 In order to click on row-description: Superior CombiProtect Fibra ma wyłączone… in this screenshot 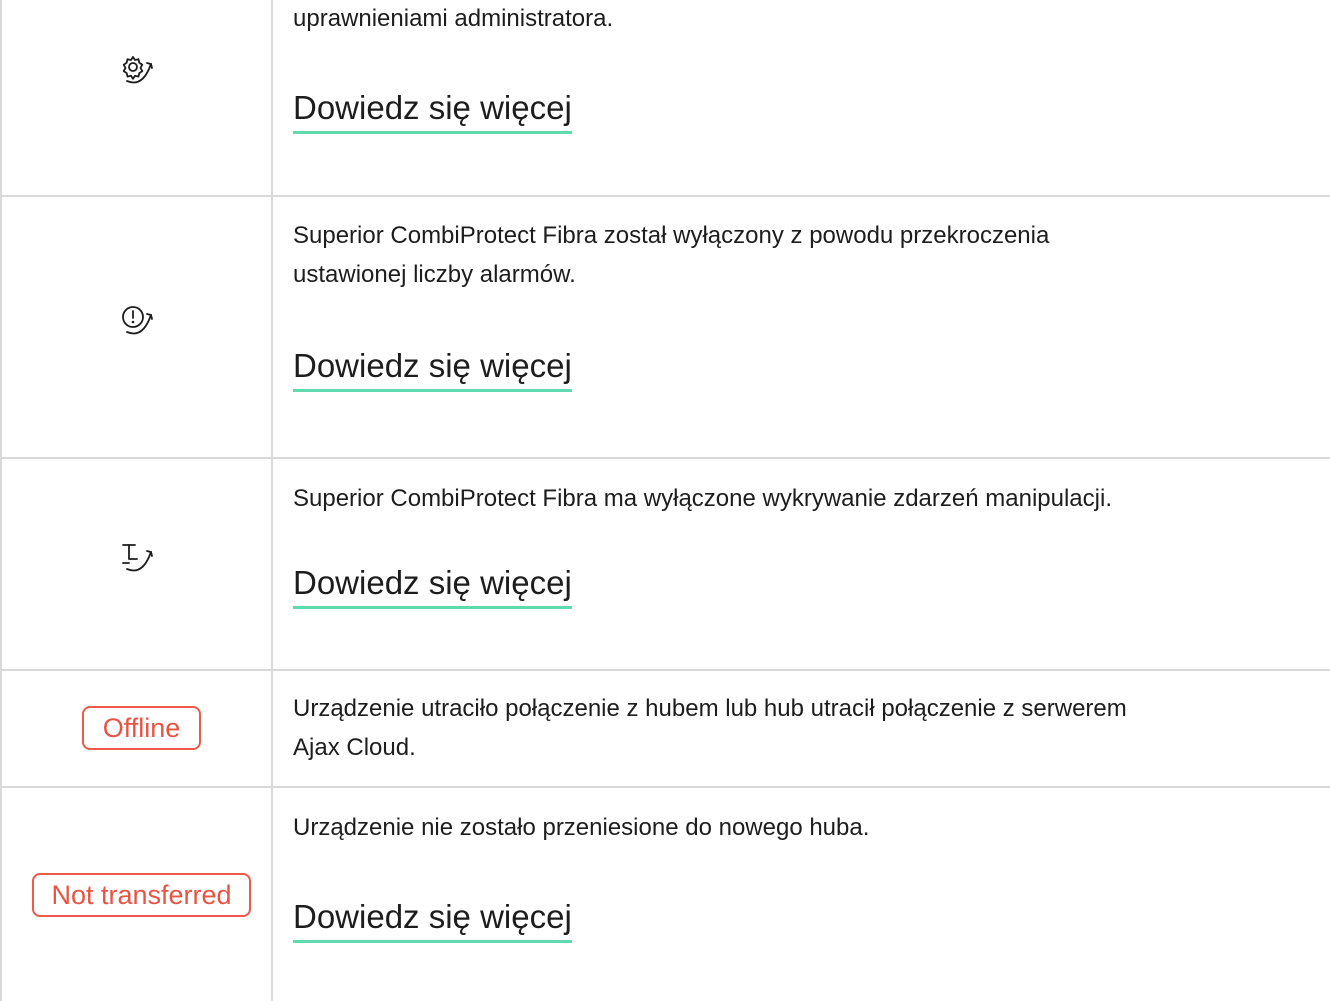, I will do `click(702, 498)`.